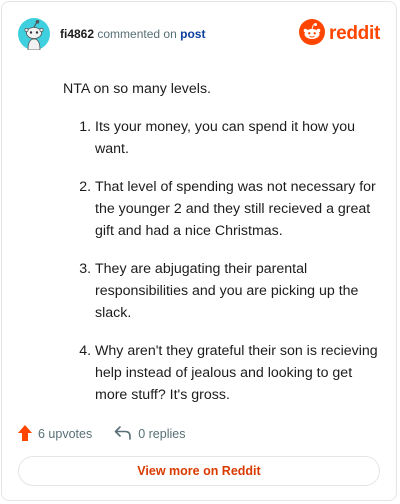 This screenshot has height=504, width=400. I want to click on comment-actions: 6 upvotes 0 replies, so click(101, 434).